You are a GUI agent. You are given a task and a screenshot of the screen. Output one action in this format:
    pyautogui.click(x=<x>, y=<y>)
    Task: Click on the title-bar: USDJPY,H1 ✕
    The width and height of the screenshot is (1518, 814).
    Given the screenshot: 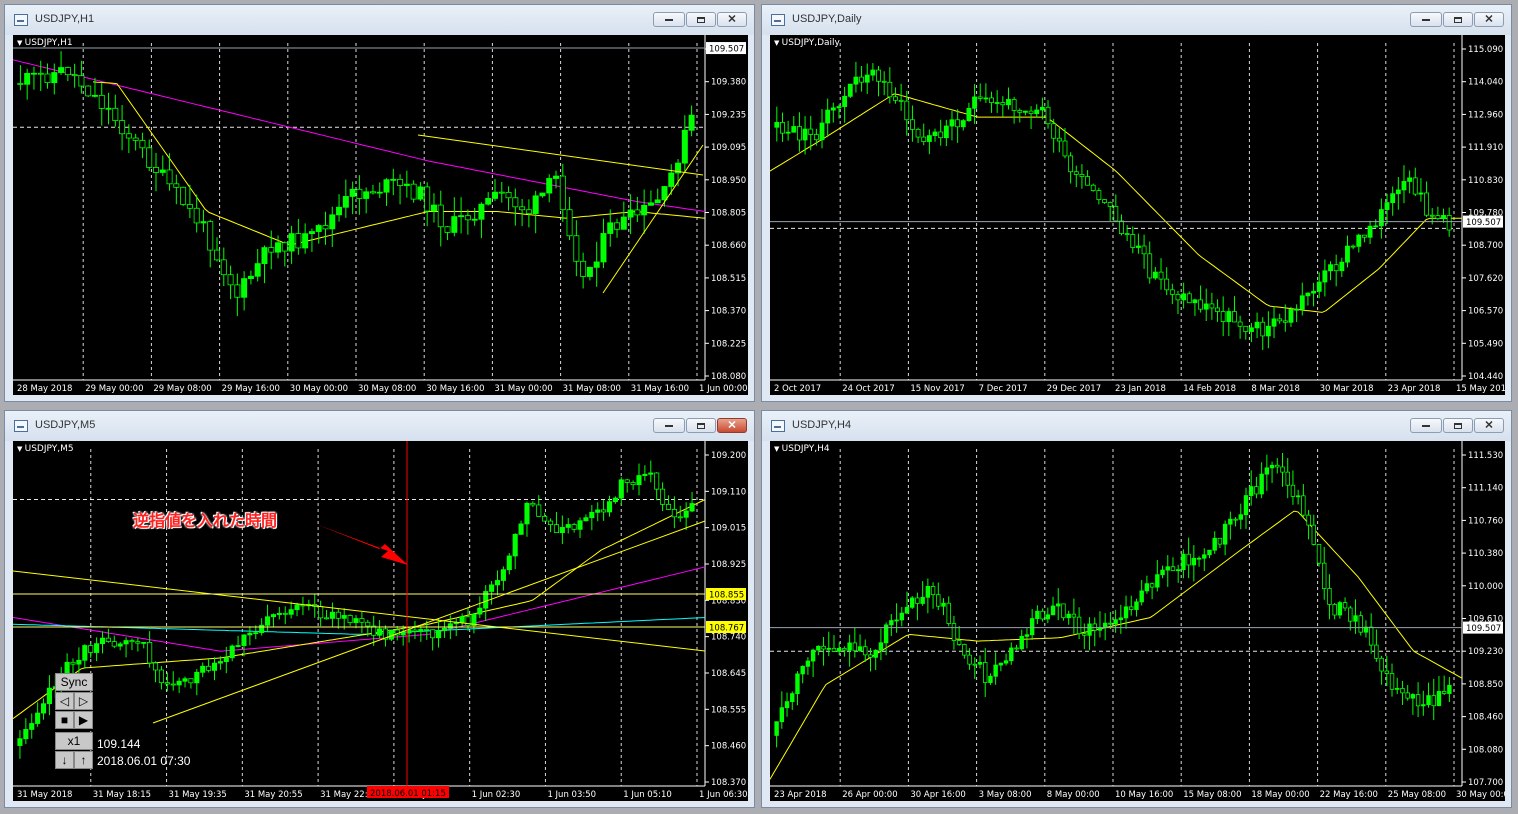 What is the action you would take?
    pyautogui.click(x=379, y=20)
    